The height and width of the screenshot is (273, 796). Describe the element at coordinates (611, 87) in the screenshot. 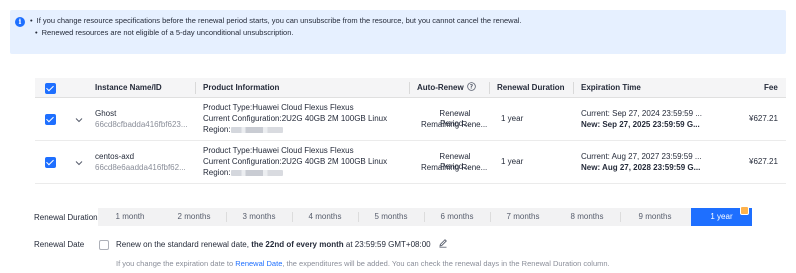

I see `header-expiration: Expiration Time` at that location.